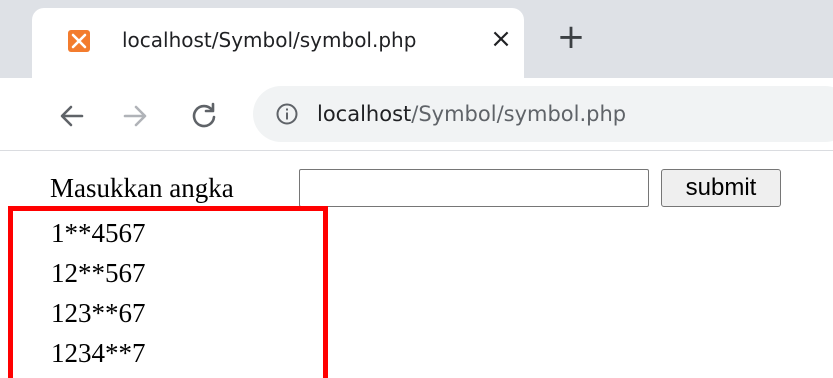  I want to click on number-label: Masukkan angka, so click(142, 188).